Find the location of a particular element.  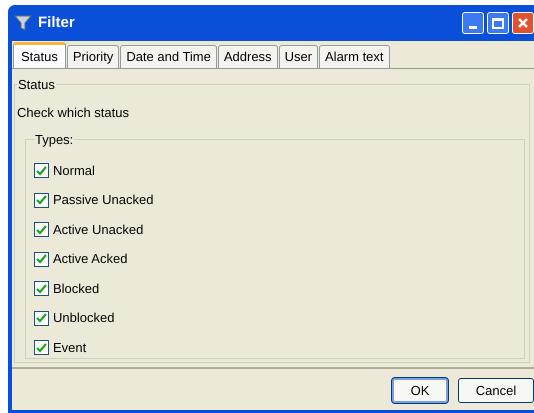

checkbox-row: Unblocked is located at coordinates (279, 318).